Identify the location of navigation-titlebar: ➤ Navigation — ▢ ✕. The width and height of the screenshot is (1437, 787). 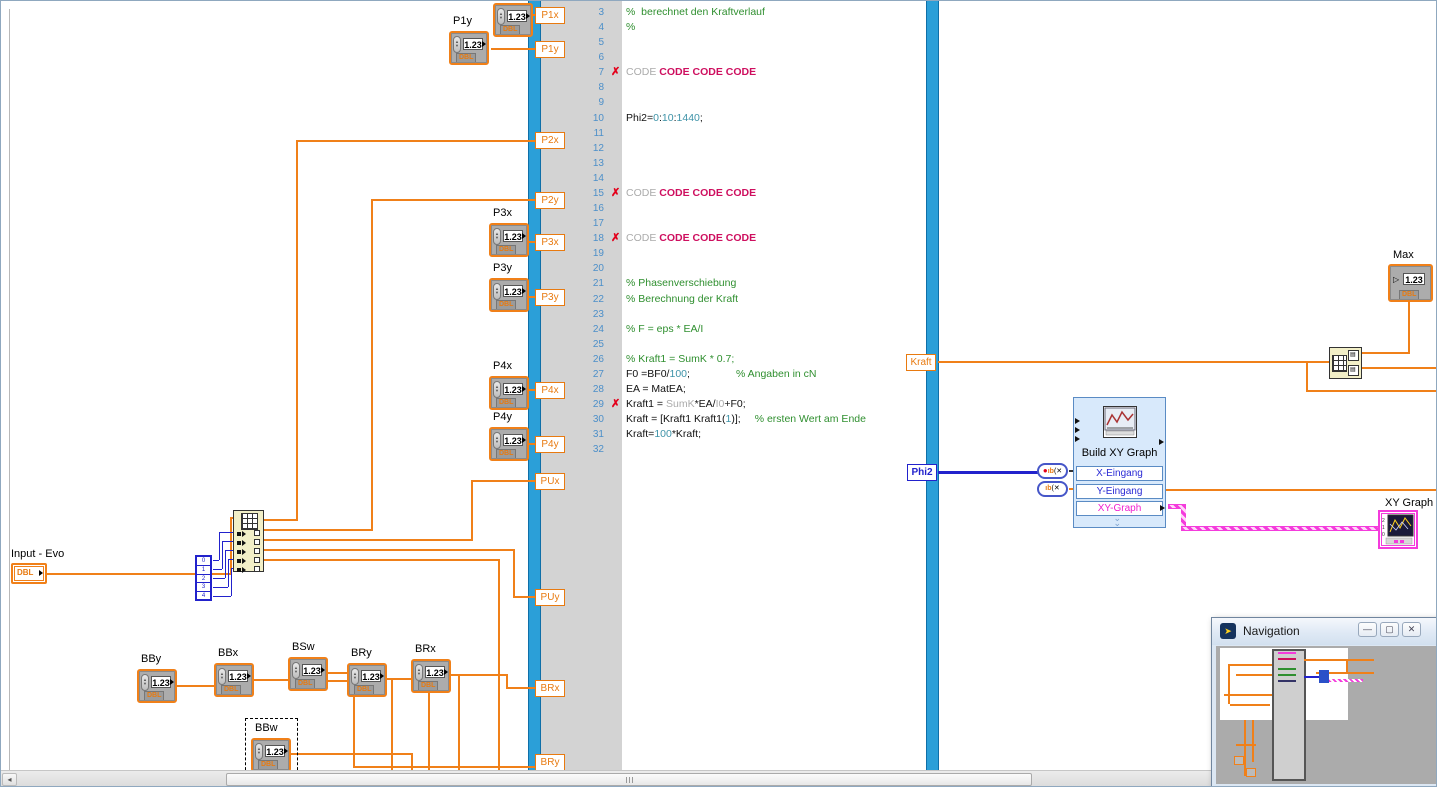
(1324, 631).